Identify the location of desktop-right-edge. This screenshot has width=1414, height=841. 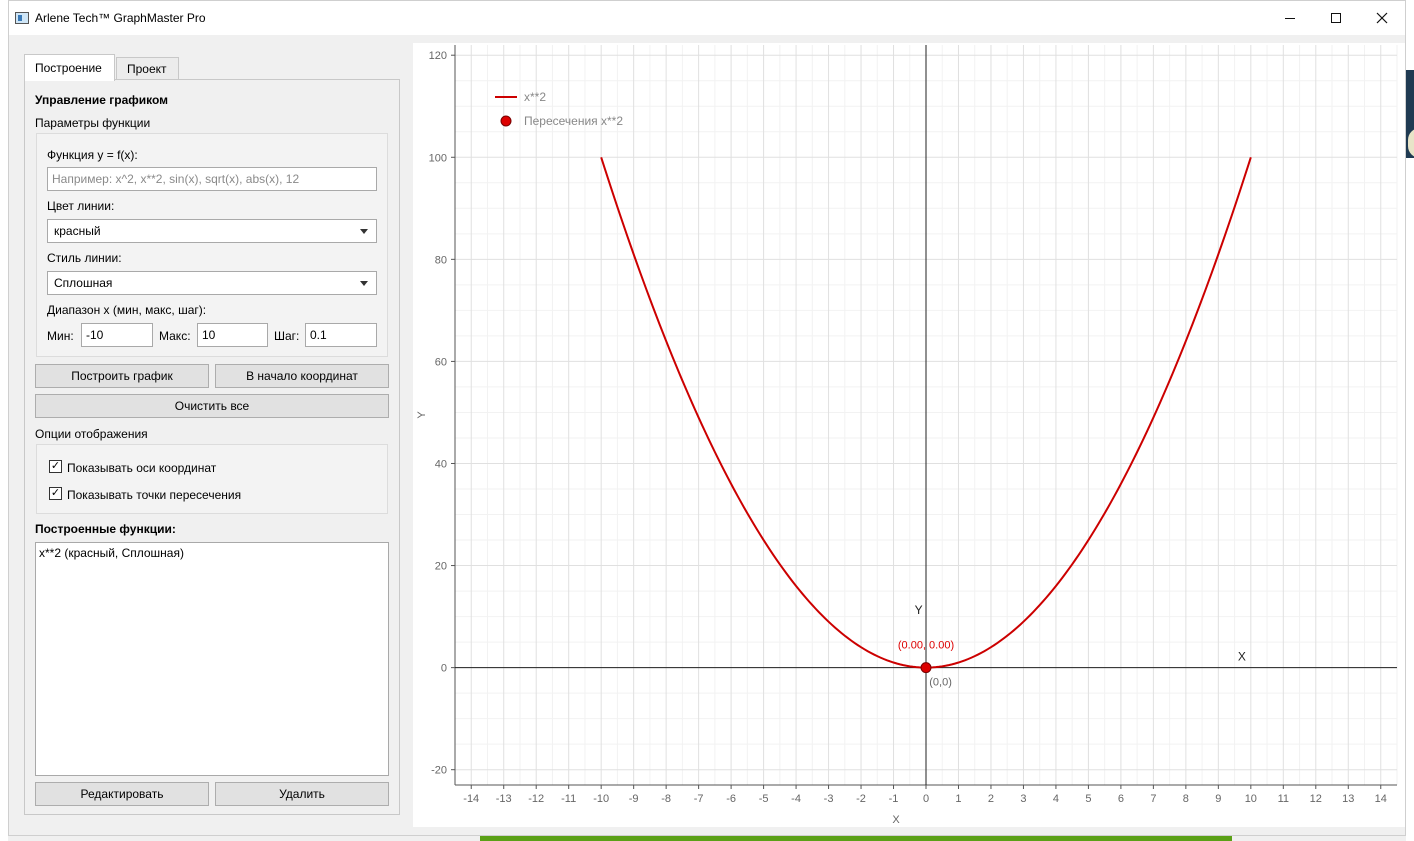
(1410, 420).